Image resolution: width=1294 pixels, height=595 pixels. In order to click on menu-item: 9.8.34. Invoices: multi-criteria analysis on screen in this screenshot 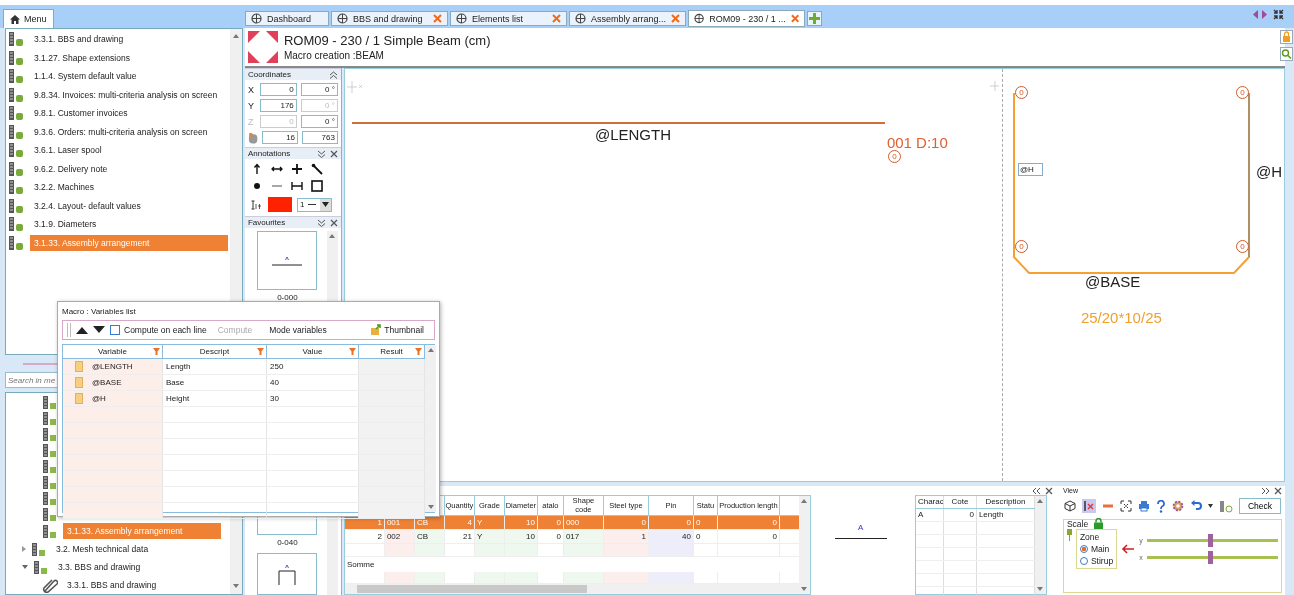, I will do `click(118, 94)`.